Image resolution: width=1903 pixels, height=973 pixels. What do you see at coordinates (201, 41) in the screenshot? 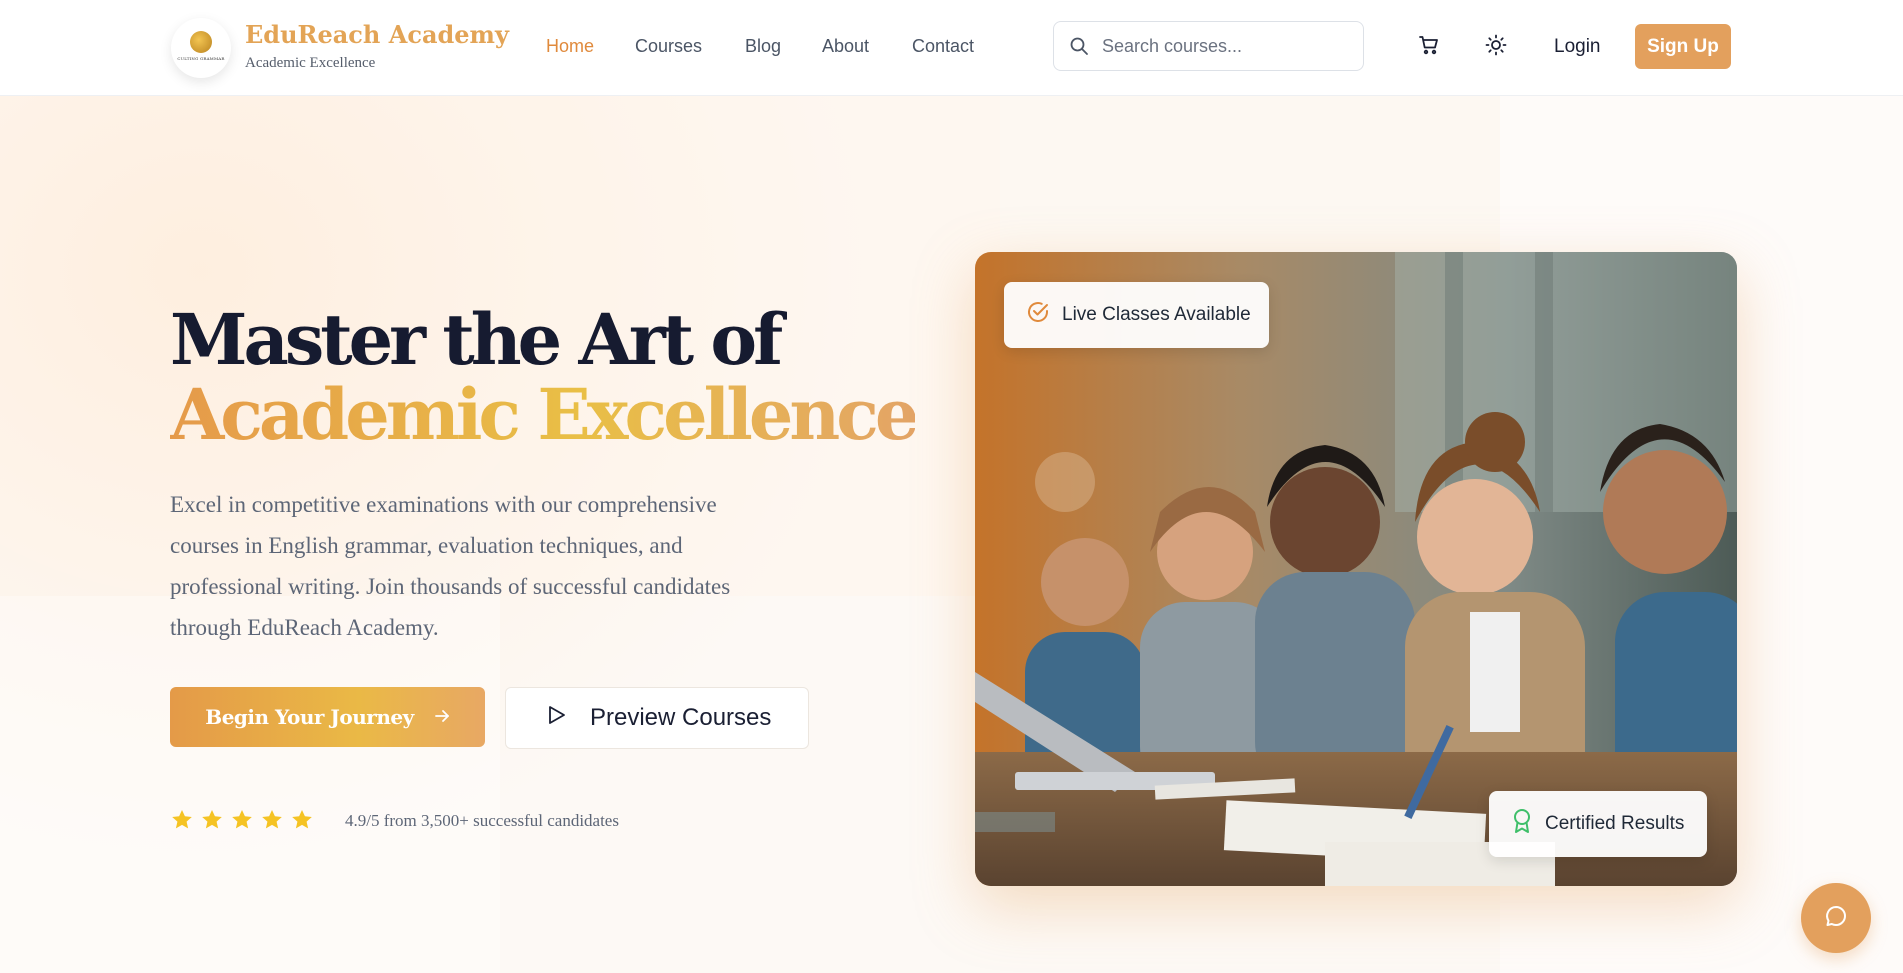
I see `globe-icon` at bounding box center [201, 41].